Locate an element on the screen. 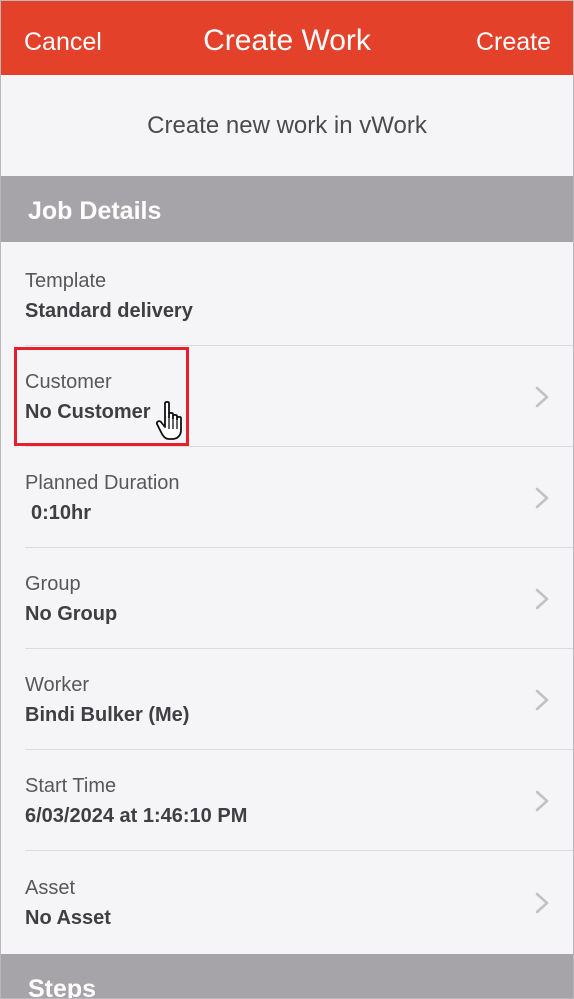  worker-label: Worker is located at coordinates (57, 685).